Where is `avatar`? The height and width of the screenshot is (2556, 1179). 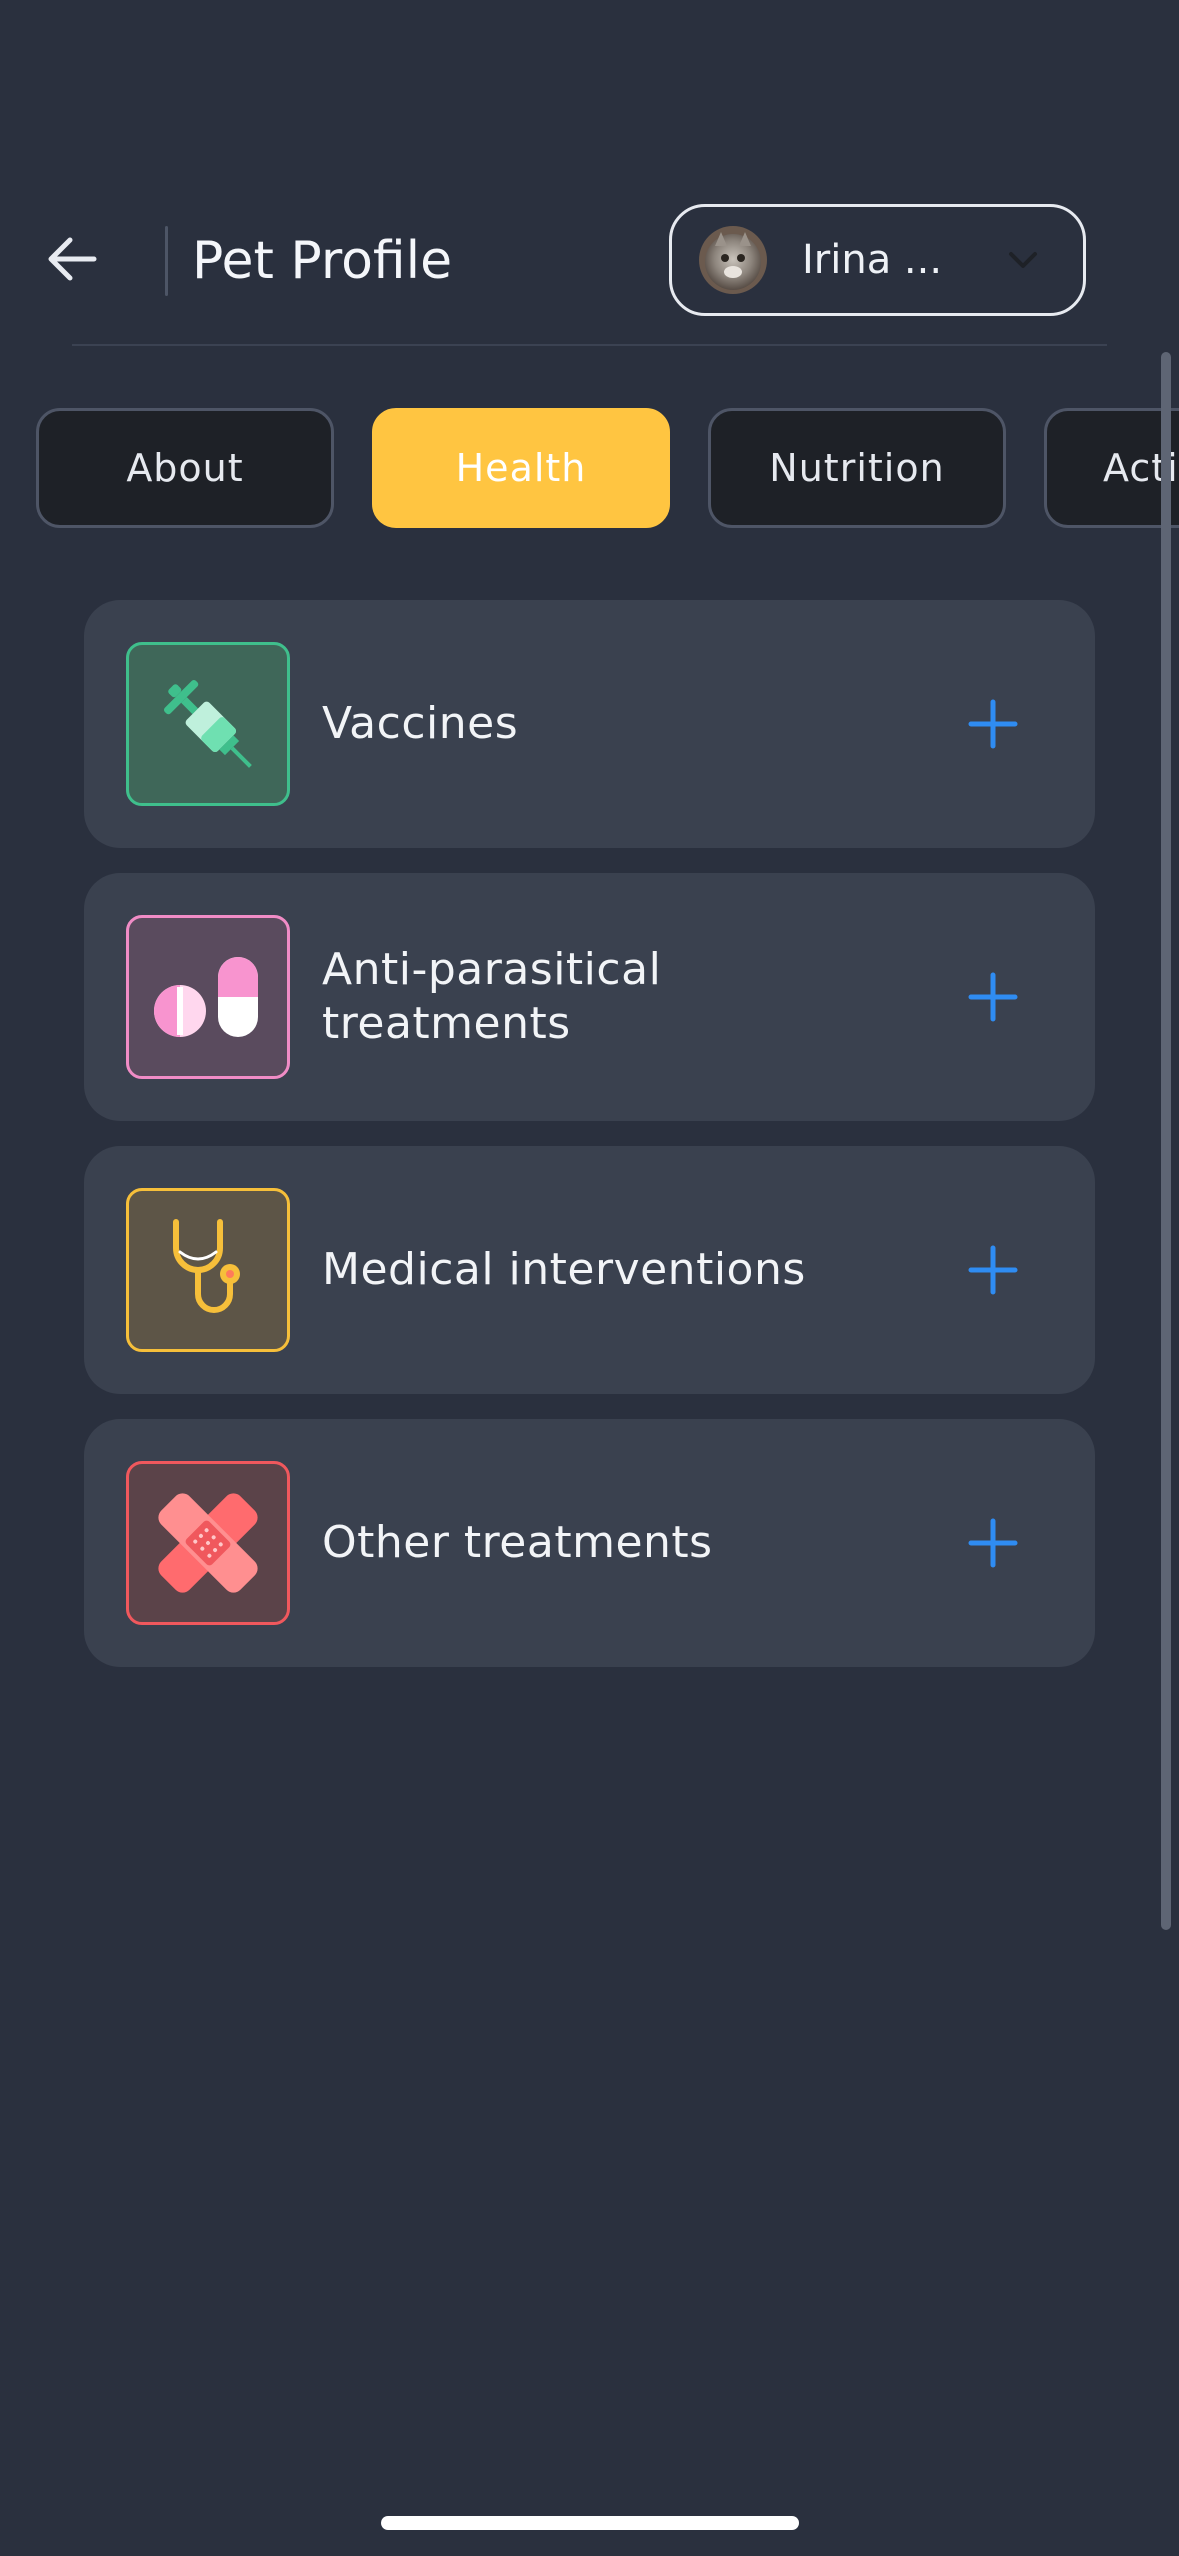 avatar is located at coordinates (733, 260).